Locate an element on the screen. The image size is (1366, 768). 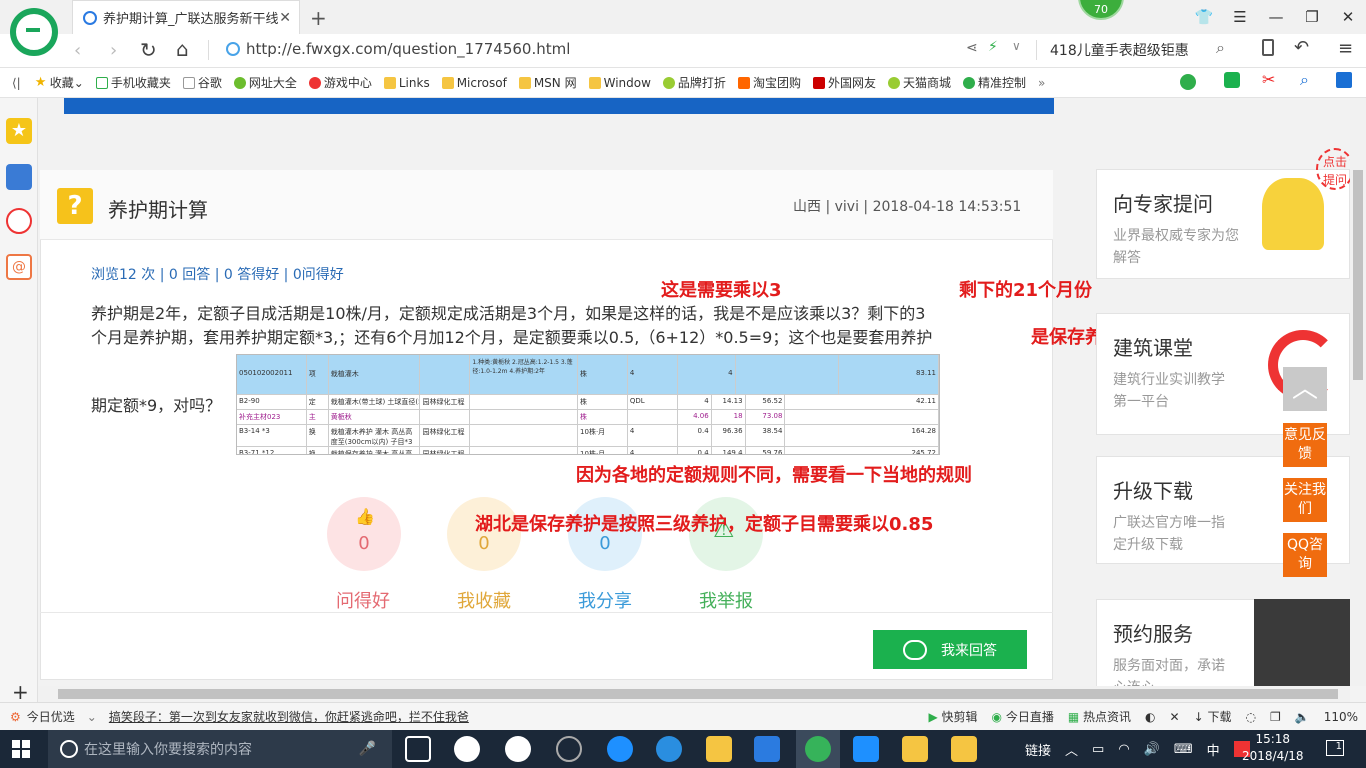
bookmark-item: 天猫商城 is located at coordinates (919, 82).